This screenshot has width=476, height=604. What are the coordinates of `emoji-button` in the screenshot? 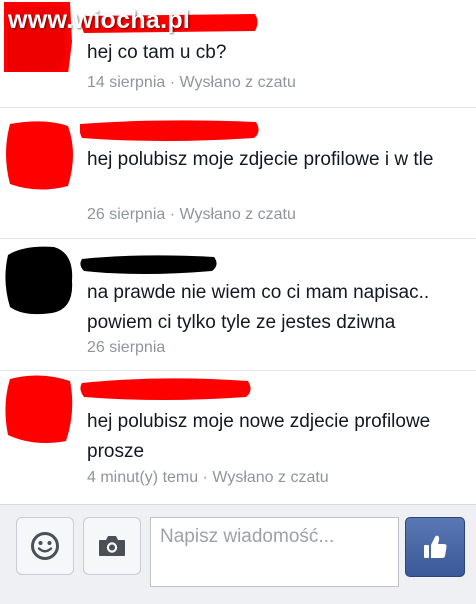 It's located at (45, 546).